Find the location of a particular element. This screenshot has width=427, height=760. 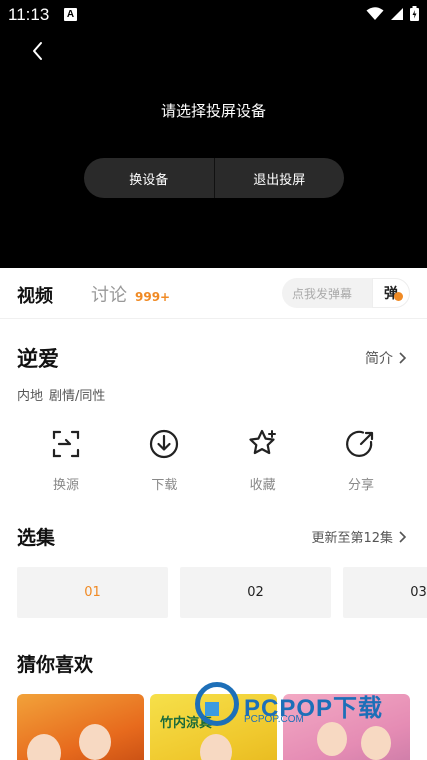

section-divider is located at coordinates (213, 318).